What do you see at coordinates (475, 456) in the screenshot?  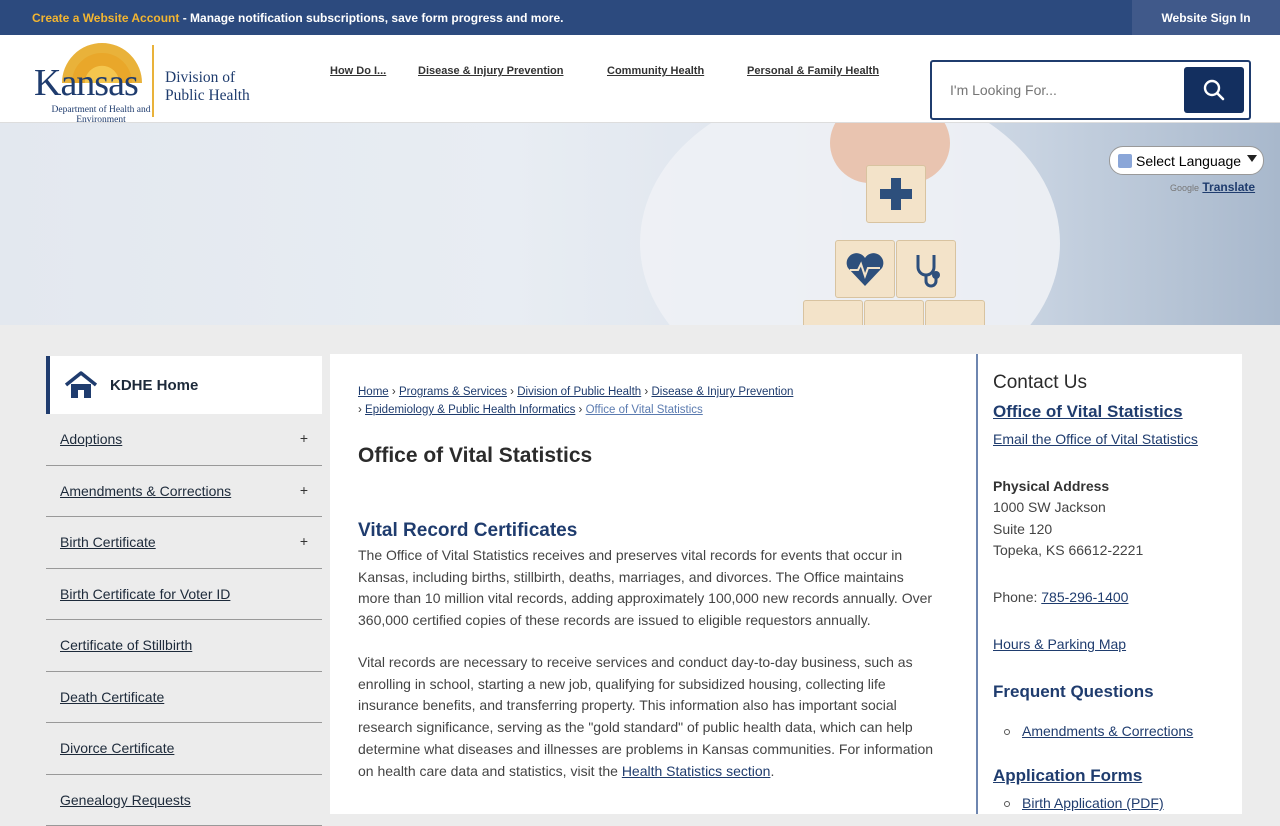 I see `page-title: Office of Vital Statistics` at bounding box center [475, 456].